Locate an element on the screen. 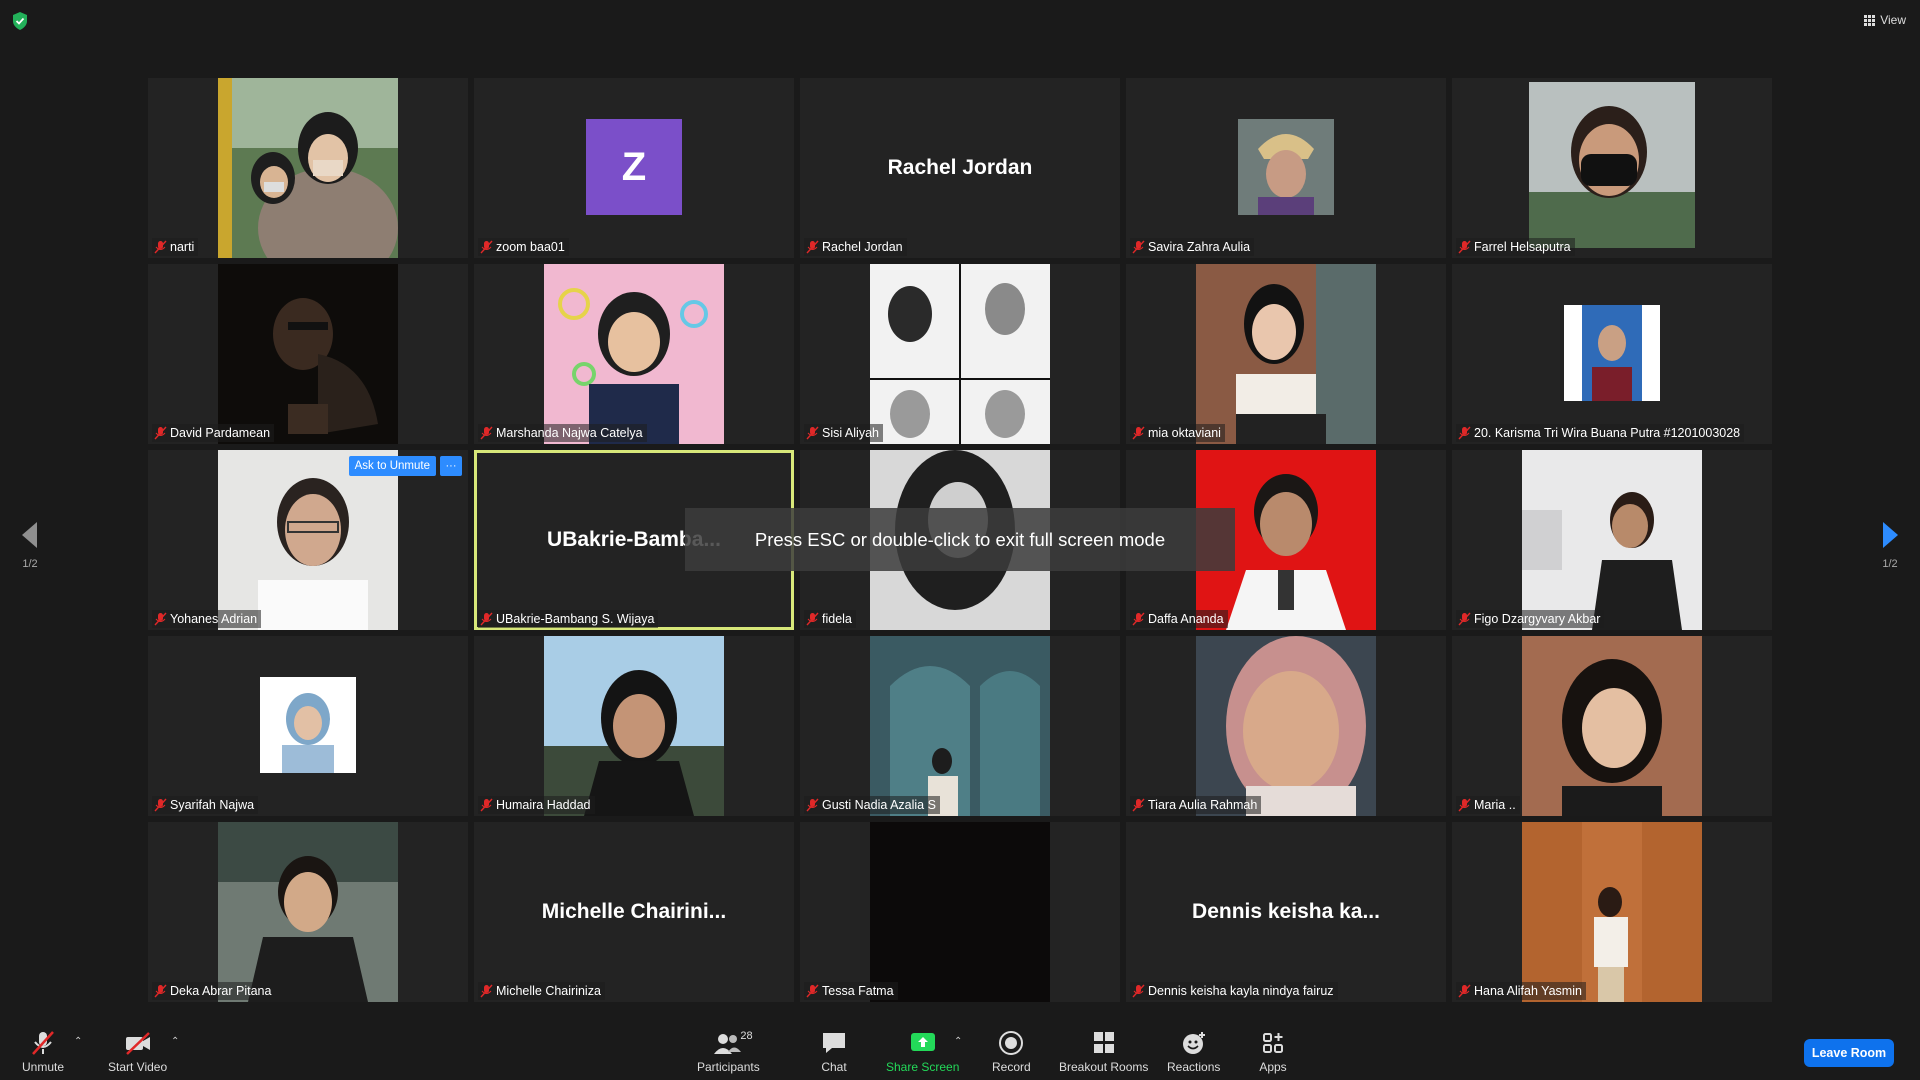 The image size is (1920, 1080). participant-tile: Marshanda Najwa Catelya is located at coordinates (634, 354).